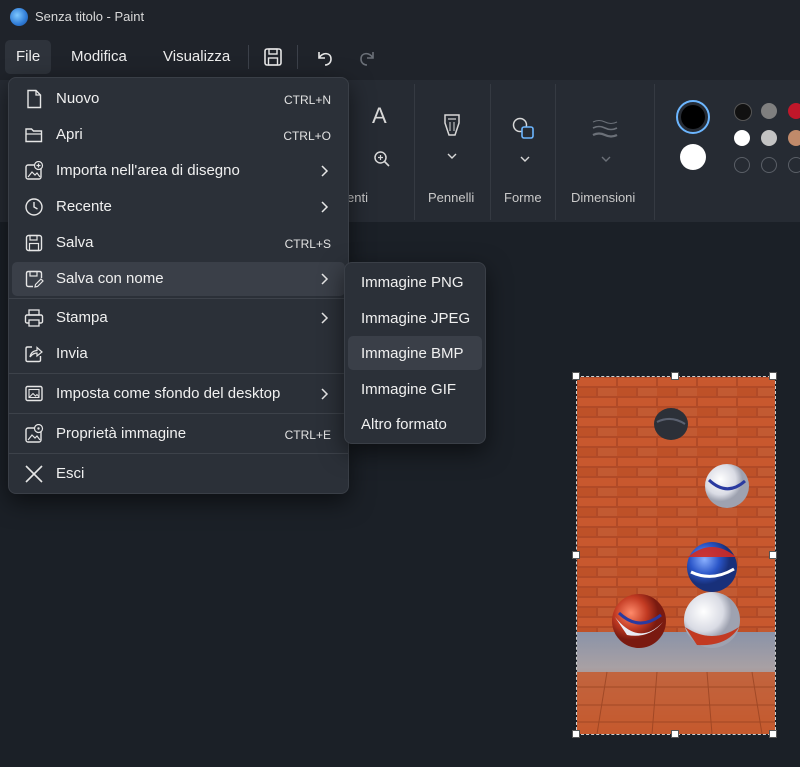 This screenshot has height=767, width=800. I want to click on menu-item-salva: Salva CTRL+S, so click(178, 243).